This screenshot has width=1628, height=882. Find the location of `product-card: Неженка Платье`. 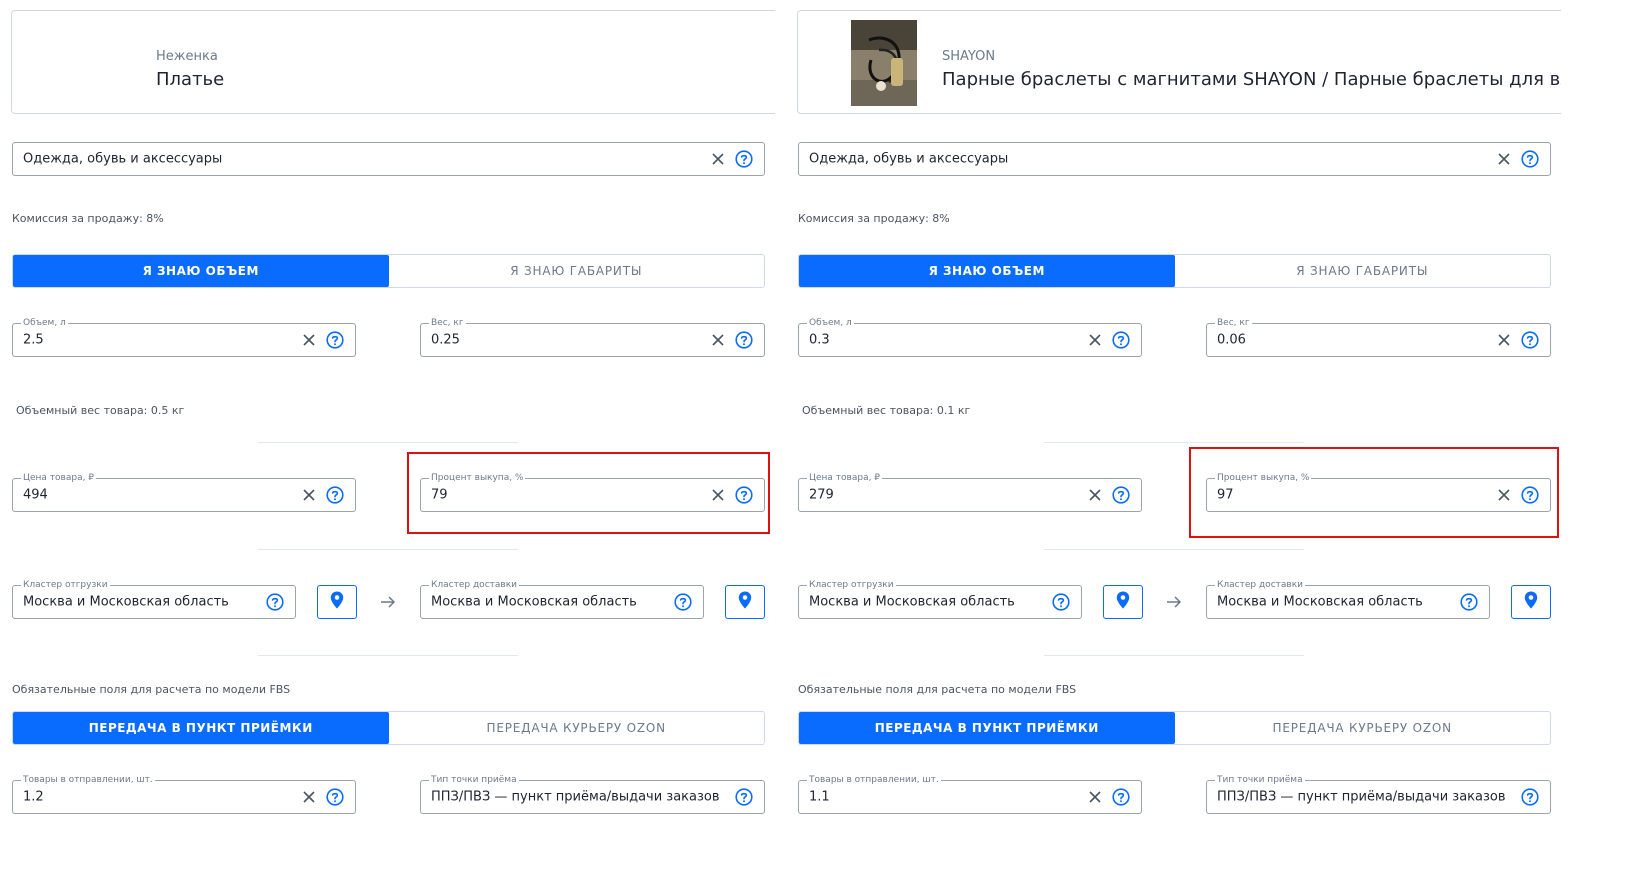

product-card: Неженка Платье is located at coordinates (393, 62).